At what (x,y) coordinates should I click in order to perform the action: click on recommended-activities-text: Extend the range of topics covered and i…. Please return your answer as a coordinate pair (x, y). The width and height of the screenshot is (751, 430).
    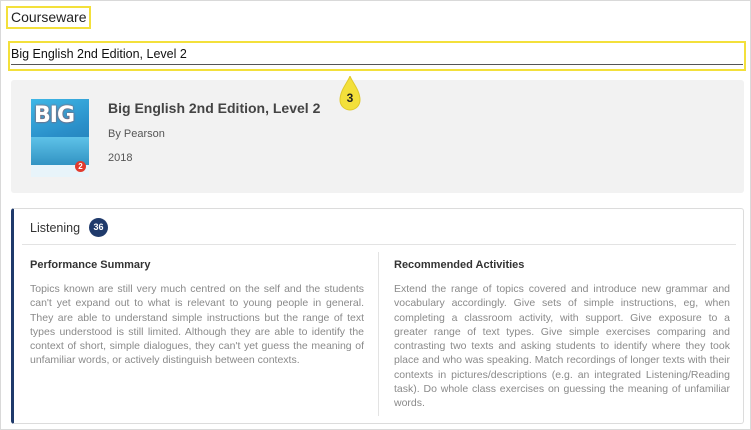
    Looking at the image, I should click on (562, 346).